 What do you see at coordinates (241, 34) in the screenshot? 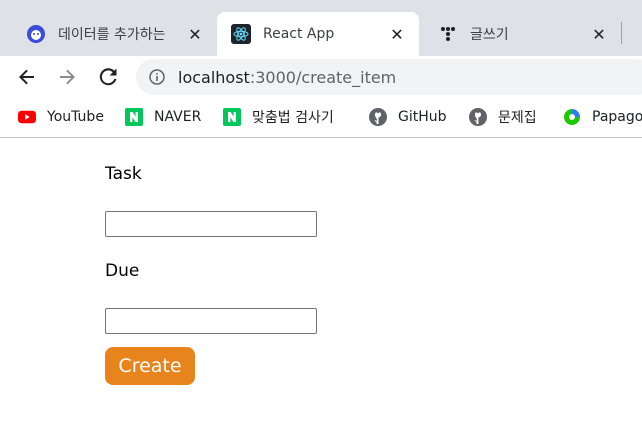
I see `react-icon` at bounding box center [241, 34].